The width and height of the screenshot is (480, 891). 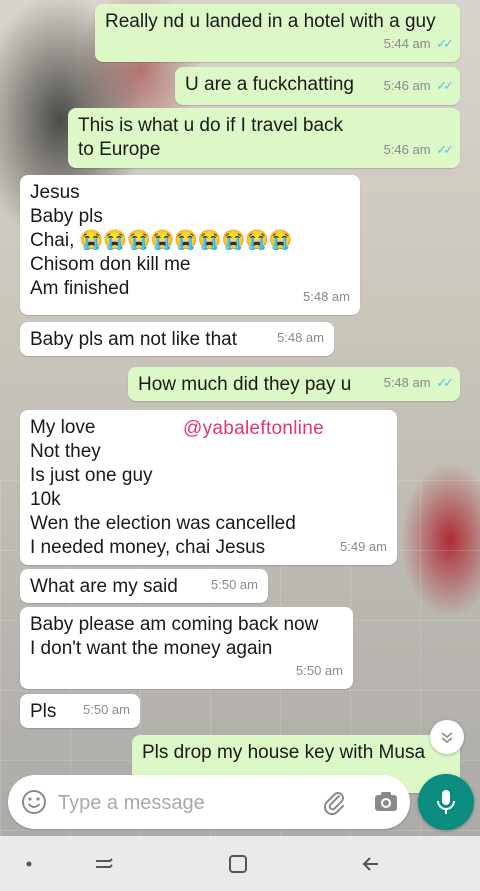 What do you see at coordinates (80, 711) in the screenshot?
I see `incoming-message: Pls 5:50 am` at bounding box center [80, 711].